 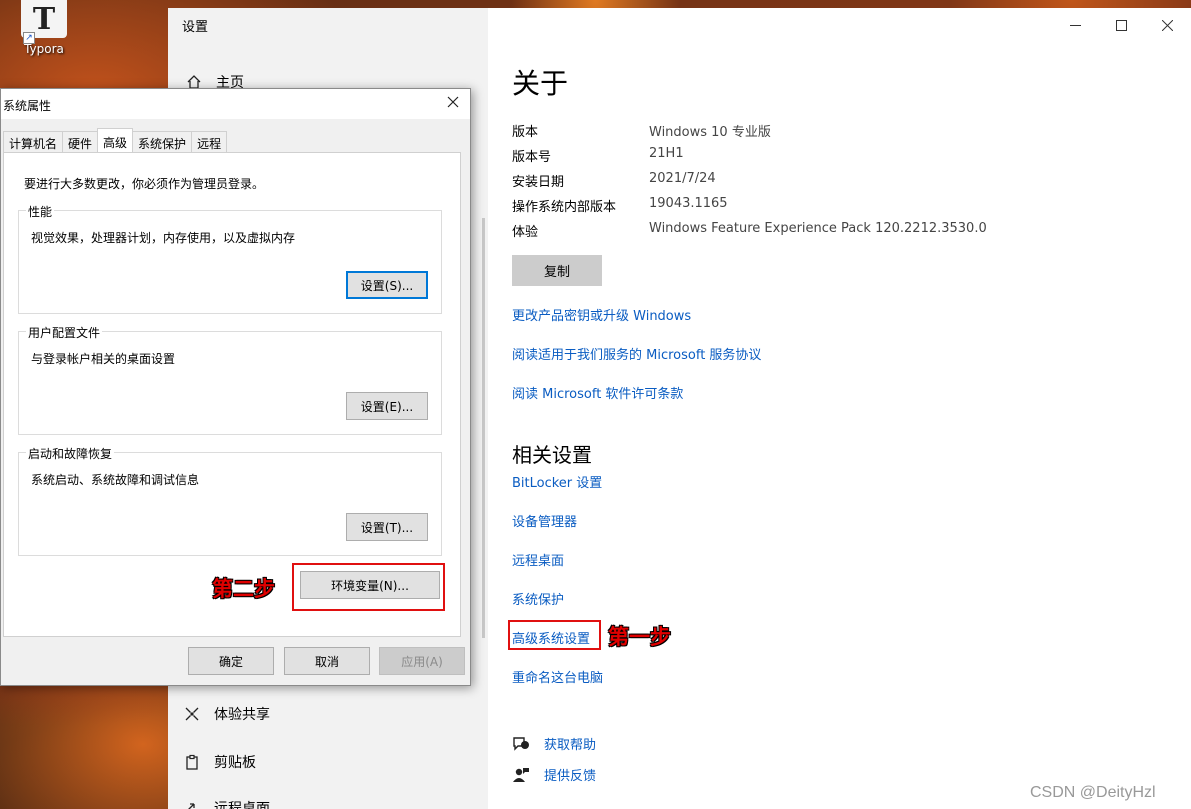 I want to click on get-help-link: 获取帮助, so click(x=554, y=743).